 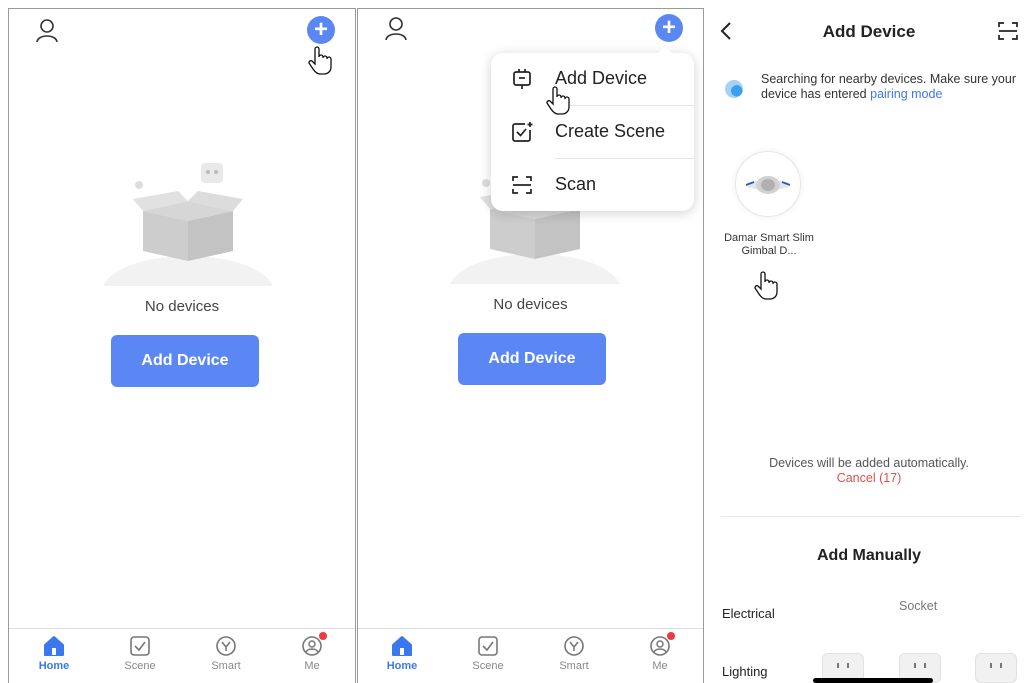 What do you see at coordinates (871, 516) in the screenshot?
I see `section-divider` at bounding box center [871, 516].